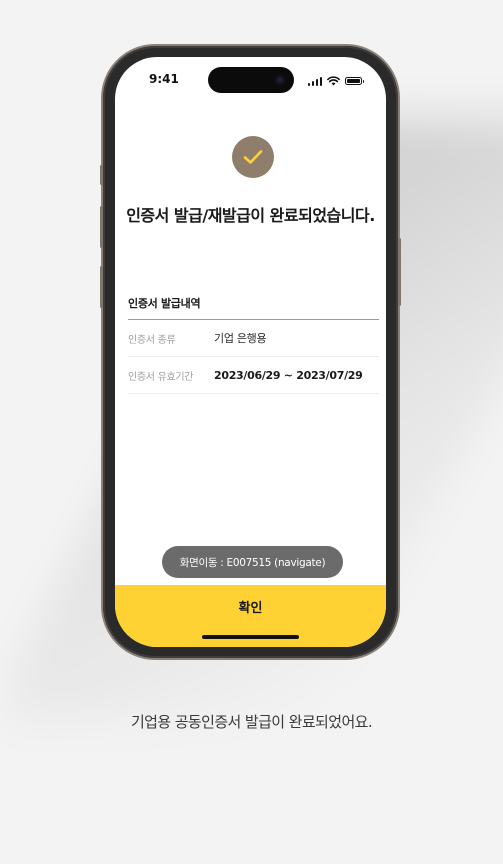 The image size is (503, 864). I want to click on wifi-icon, so click(333, 81).